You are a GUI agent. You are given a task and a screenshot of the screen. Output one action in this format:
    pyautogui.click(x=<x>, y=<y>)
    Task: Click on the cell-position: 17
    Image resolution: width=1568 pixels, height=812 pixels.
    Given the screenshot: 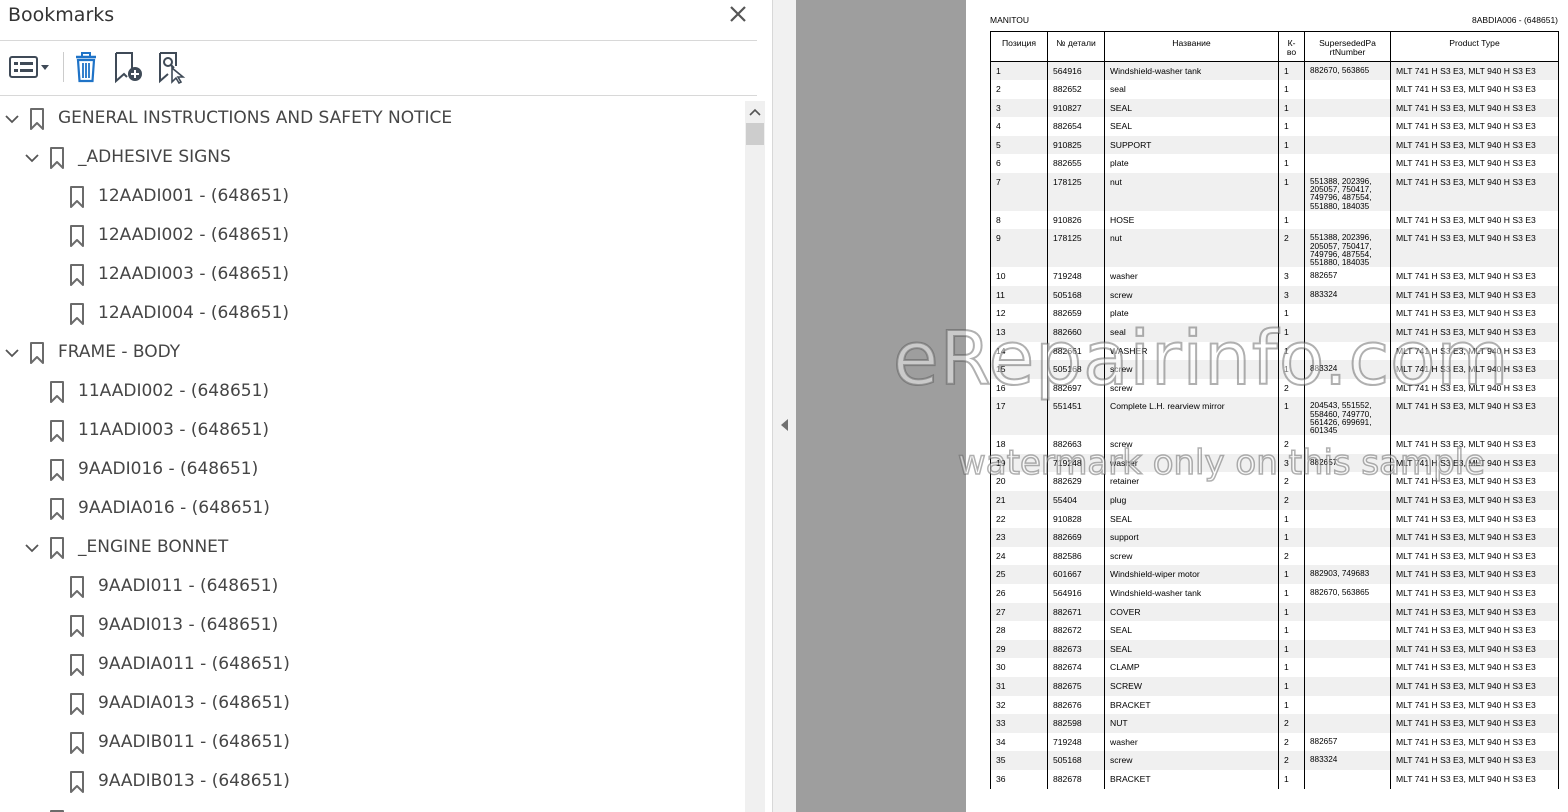 What is the action you would take?
    pyautogui.click(x=1019, y=416)
    